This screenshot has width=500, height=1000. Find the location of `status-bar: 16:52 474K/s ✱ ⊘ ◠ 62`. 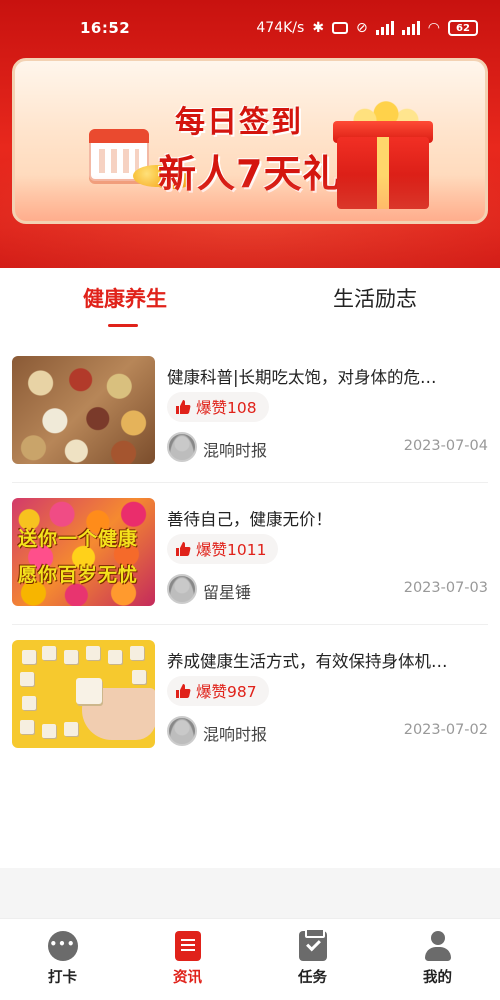

status-bar: 16:52 474K/s ✱ ⊘ ◠ 62 is located at coordinates (250, 28).